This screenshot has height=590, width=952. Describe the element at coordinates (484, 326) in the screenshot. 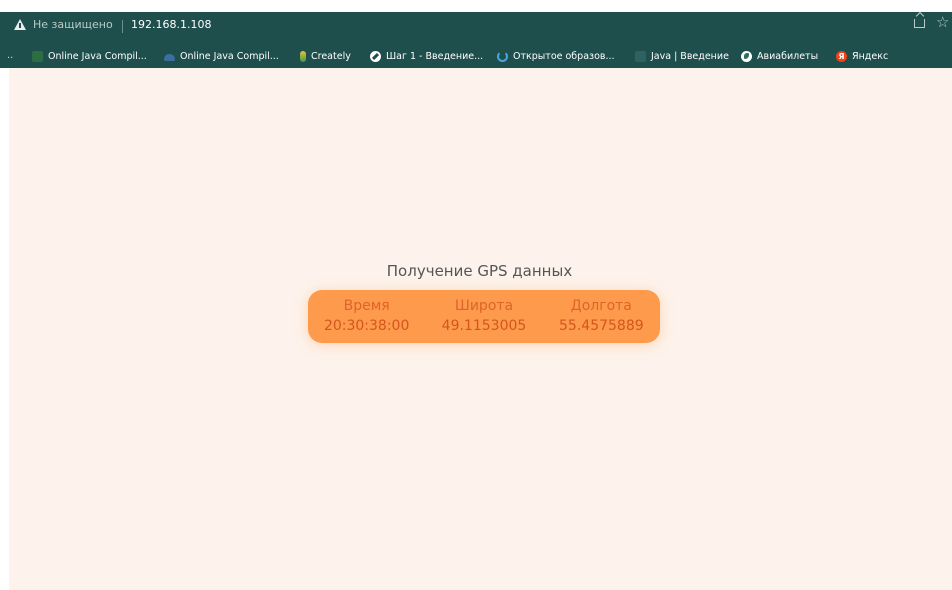

I see `cell-latitude: 49.1153005` at that location.